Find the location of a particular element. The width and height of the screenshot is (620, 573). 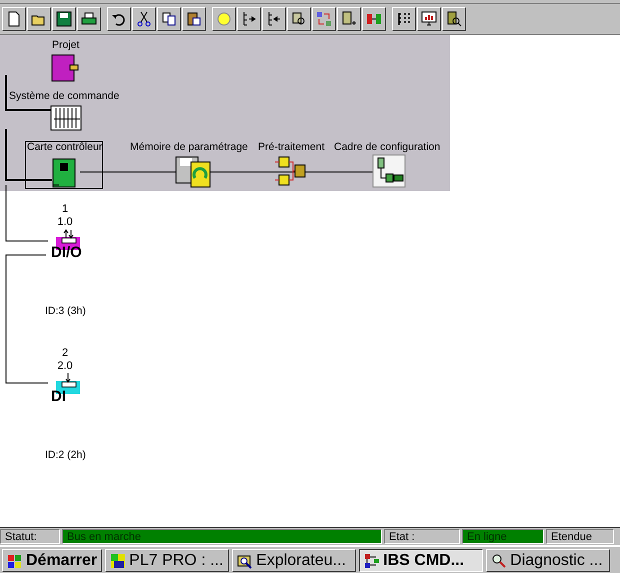

state-field: En ligne is located at coordinates (503, 536).